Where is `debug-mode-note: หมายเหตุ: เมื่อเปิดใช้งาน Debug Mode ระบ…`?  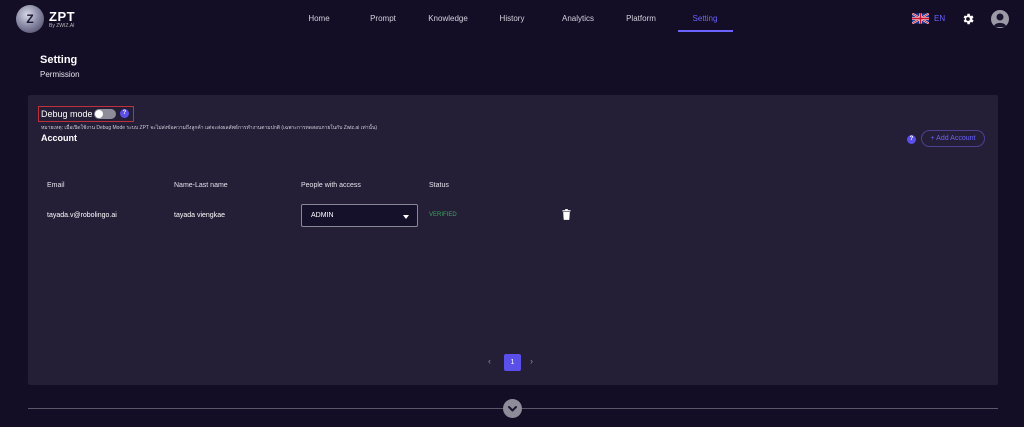
debug-mode-note: หมายเหตุ: เมื่อเปิดใช้งาน Debug Mode ระบ… is located at coordinates (209, 128).